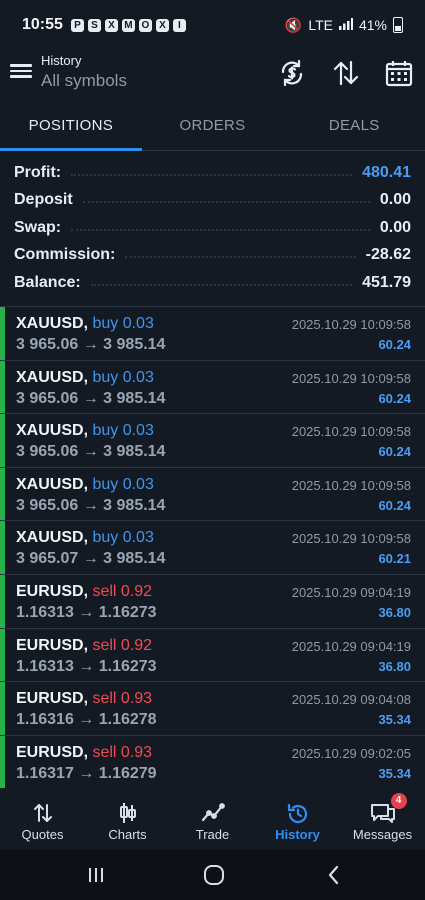  What do you see at coordinates (399, 73) in the screenshot?
I see `calendar-icon` at bounding box center [399, 73].